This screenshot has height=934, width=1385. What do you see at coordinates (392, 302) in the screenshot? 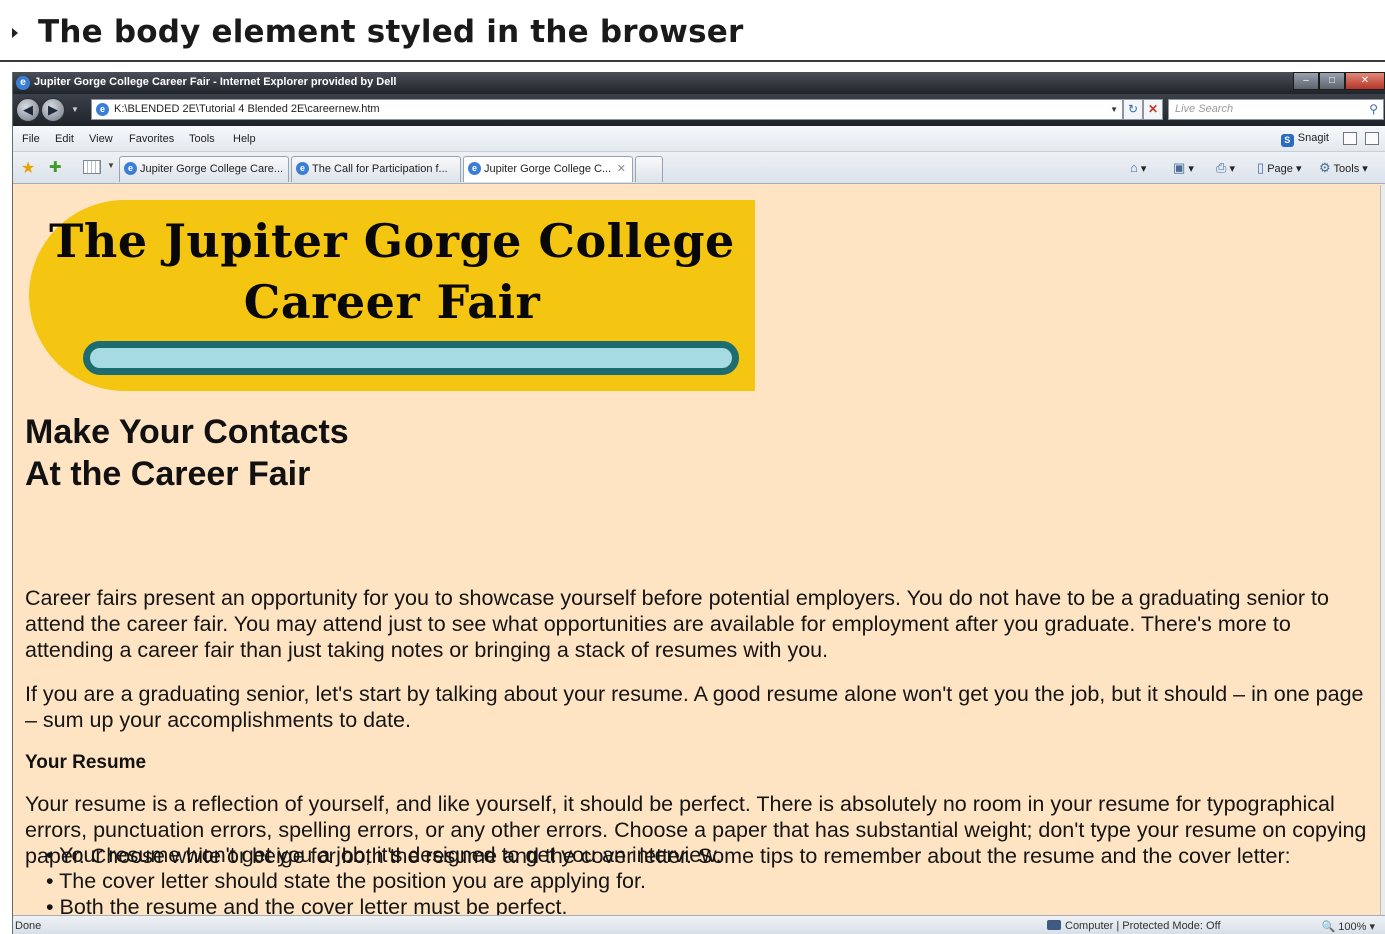
I see `banner-title-line2: Career Fair` at bounding box center [392, 302].